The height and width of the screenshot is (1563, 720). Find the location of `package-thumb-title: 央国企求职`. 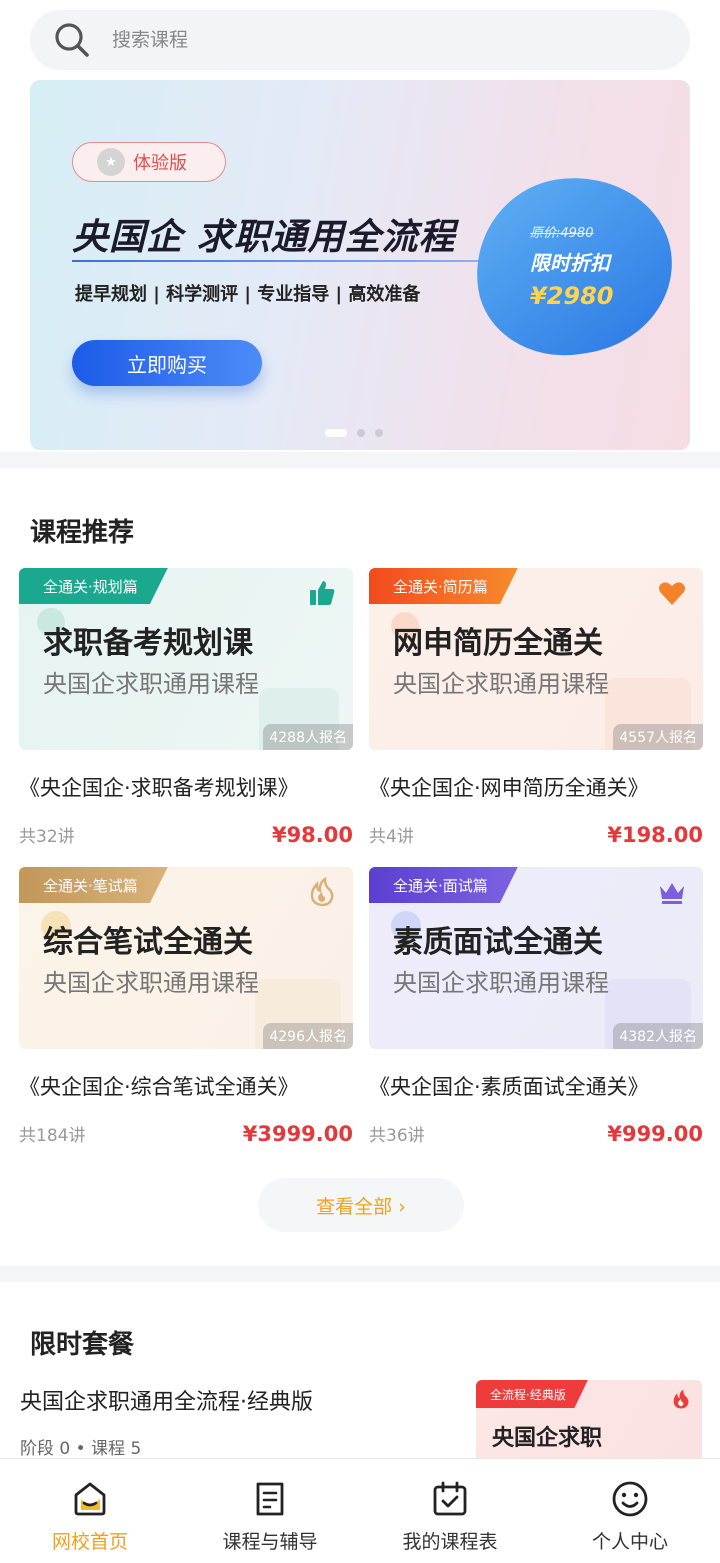

package-thumb-title: 央国企求职 is located at coordinates (547, 1438).